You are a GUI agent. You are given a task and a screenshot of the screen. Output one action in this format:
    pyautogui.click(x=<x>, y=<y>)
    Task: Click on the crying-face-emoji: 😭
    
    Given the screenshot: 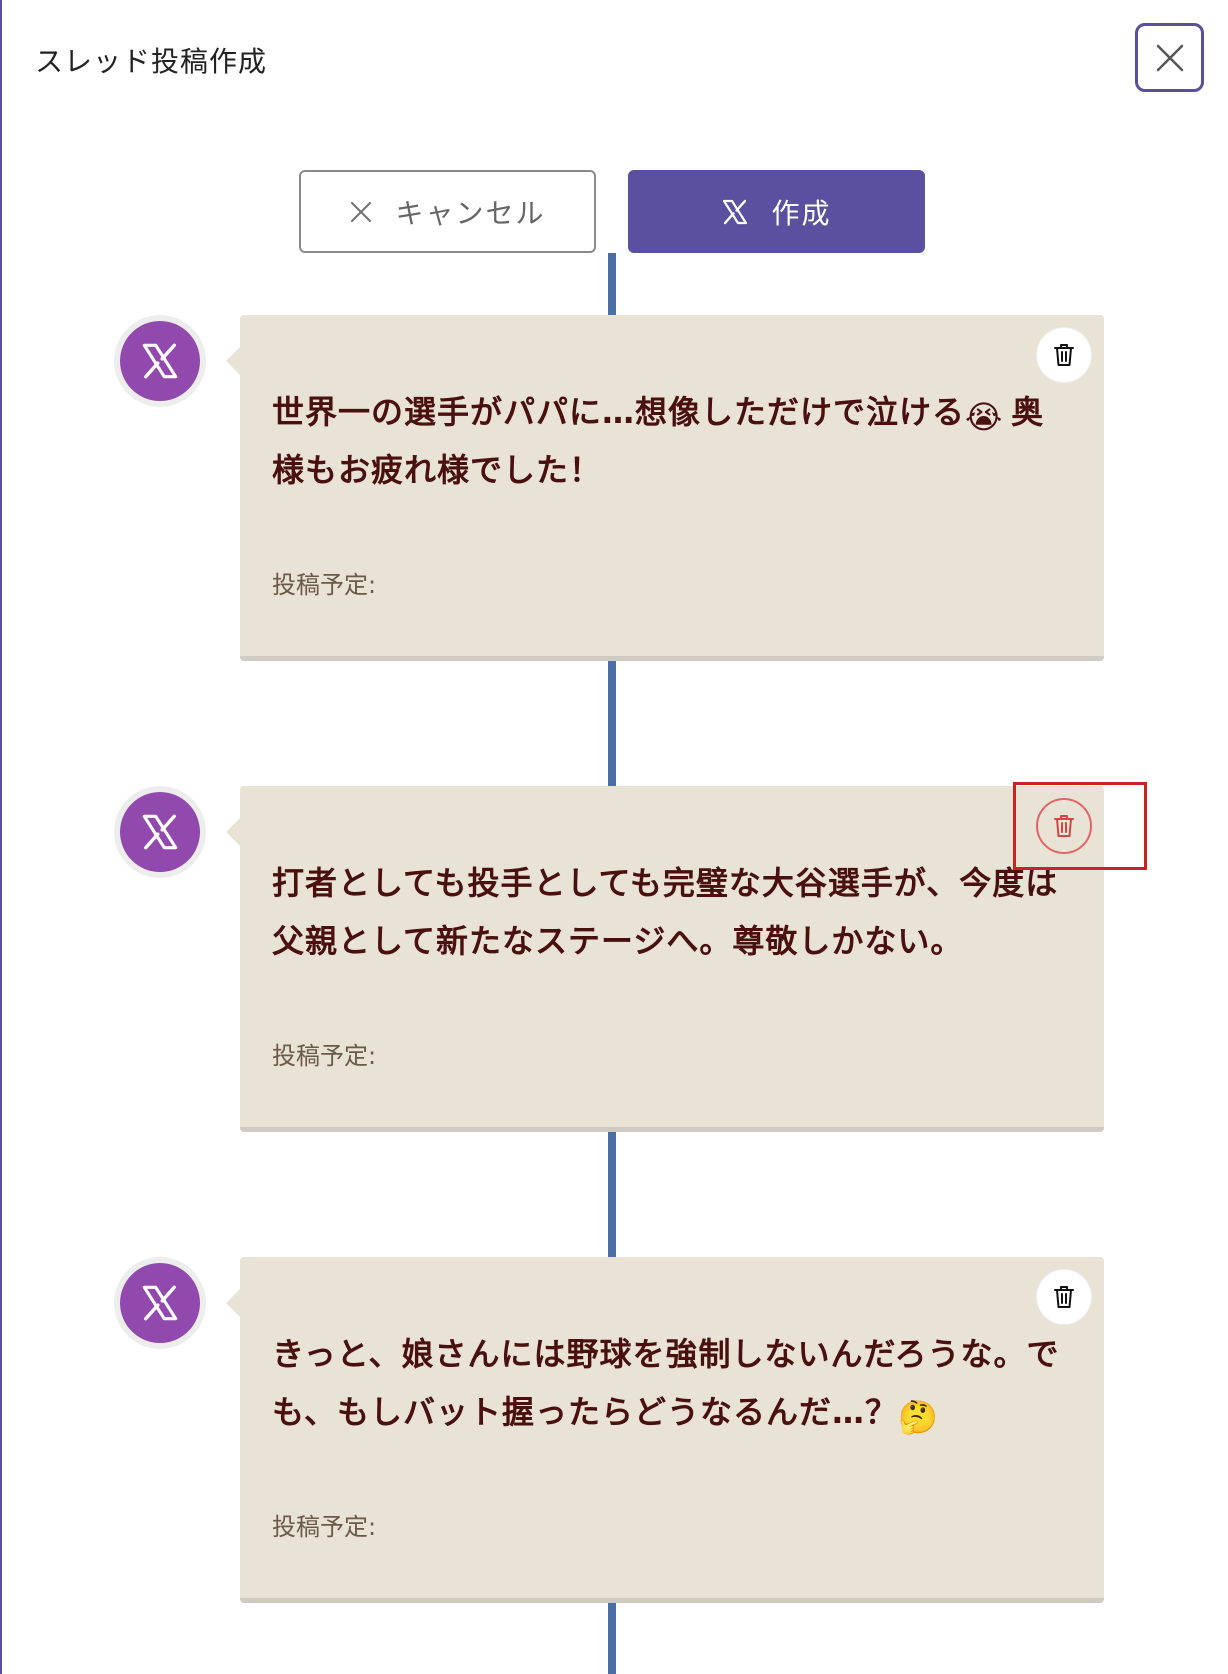 What is the action you would take?
    pyautogui.click(x=984, y=417)
    